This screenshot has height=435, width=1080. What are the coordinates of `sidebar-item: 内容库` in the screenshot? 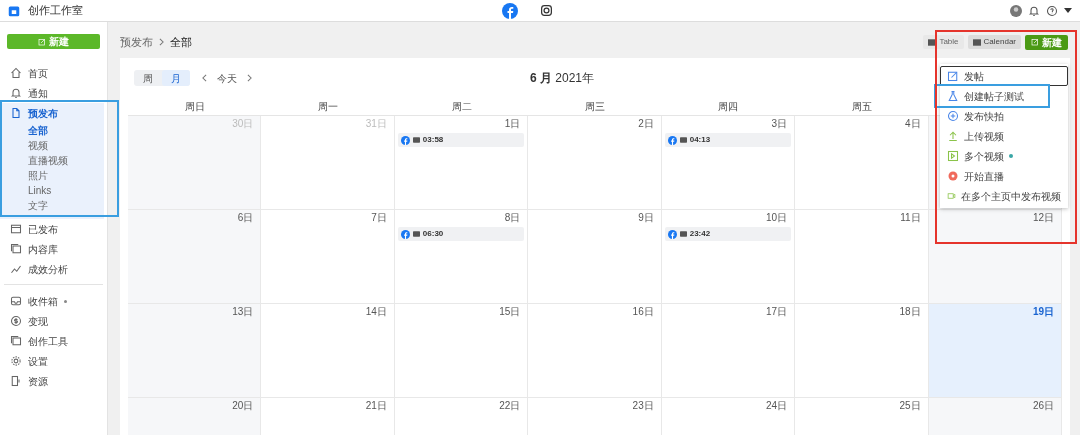 It's located at (53, 249).